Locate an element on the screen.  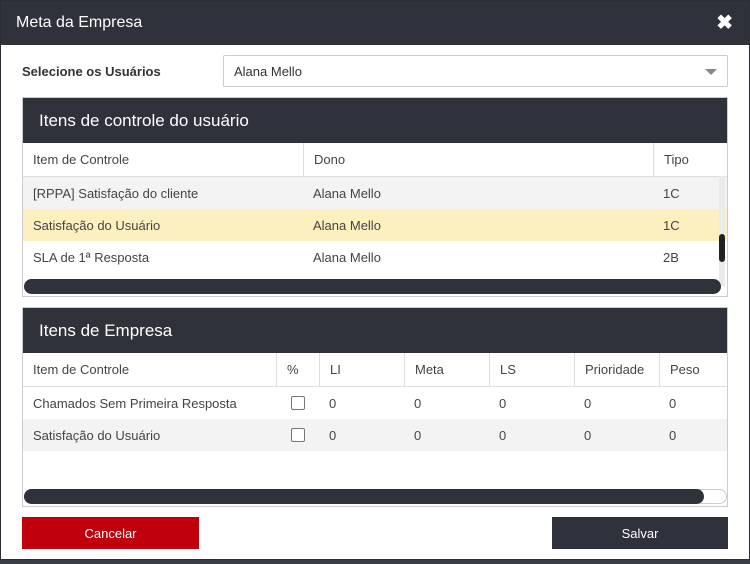
column-header-owner: Dono is located at coordinates (478, 159).